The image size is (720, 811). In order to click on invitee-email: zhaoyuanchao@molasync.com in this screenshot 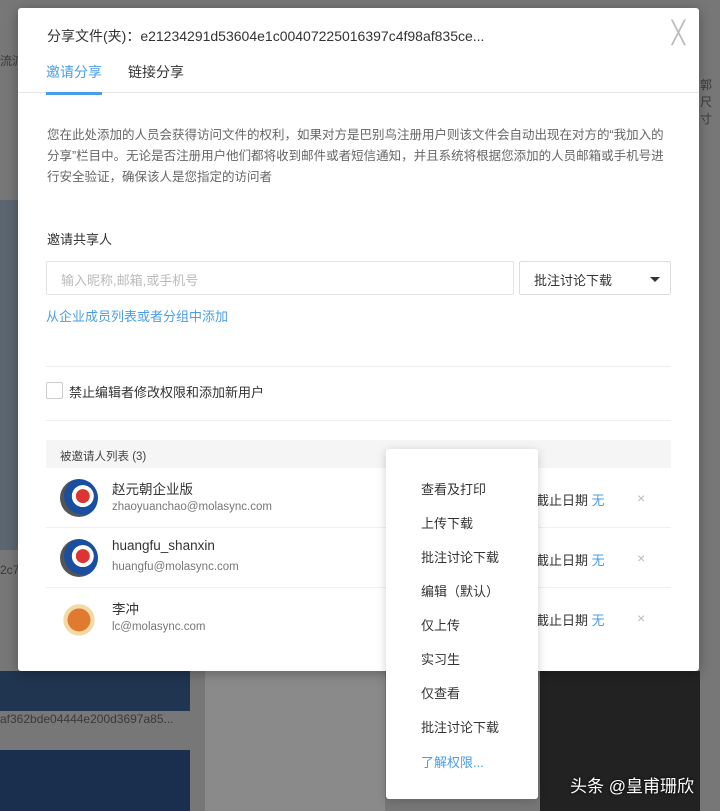, I will do `click(192, 507)`.